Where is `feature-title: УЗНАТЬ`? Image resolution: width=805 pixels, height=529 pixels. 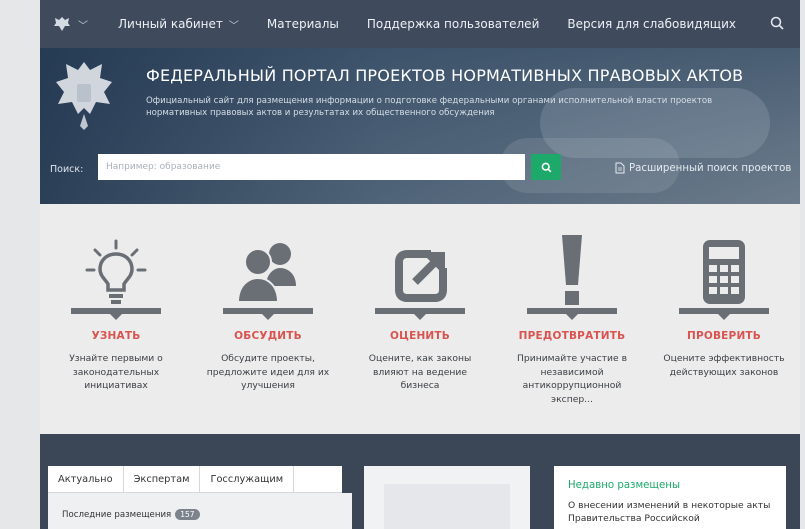
feature-title: УЗНАТЬ is located at coordinates (116, 336).